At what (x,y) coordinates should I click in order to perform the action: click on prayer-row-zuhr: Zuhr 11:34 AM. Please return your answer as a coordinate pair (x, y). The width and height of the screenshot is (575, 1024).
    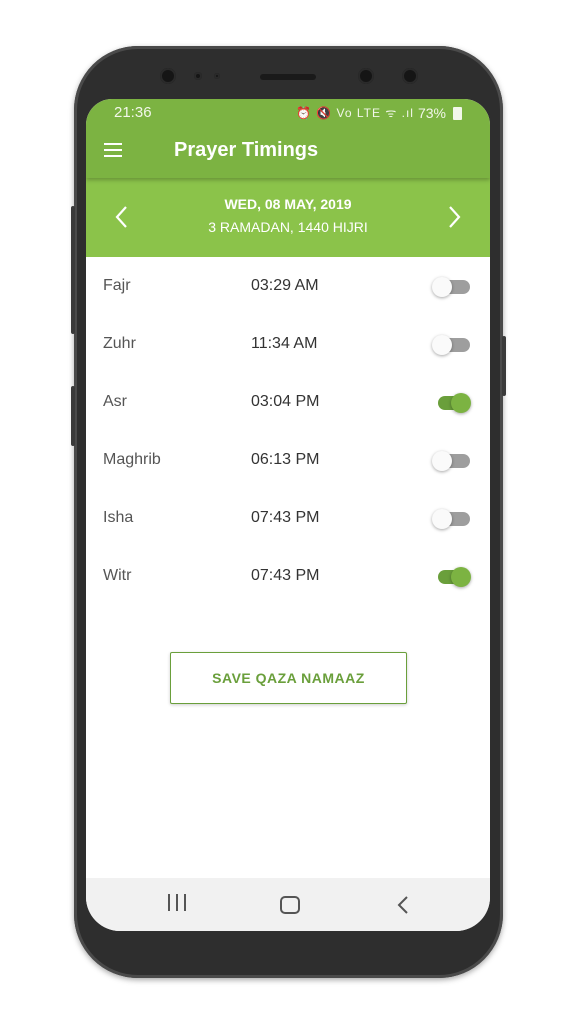
    Looking at the image, I should click on (288, 344).